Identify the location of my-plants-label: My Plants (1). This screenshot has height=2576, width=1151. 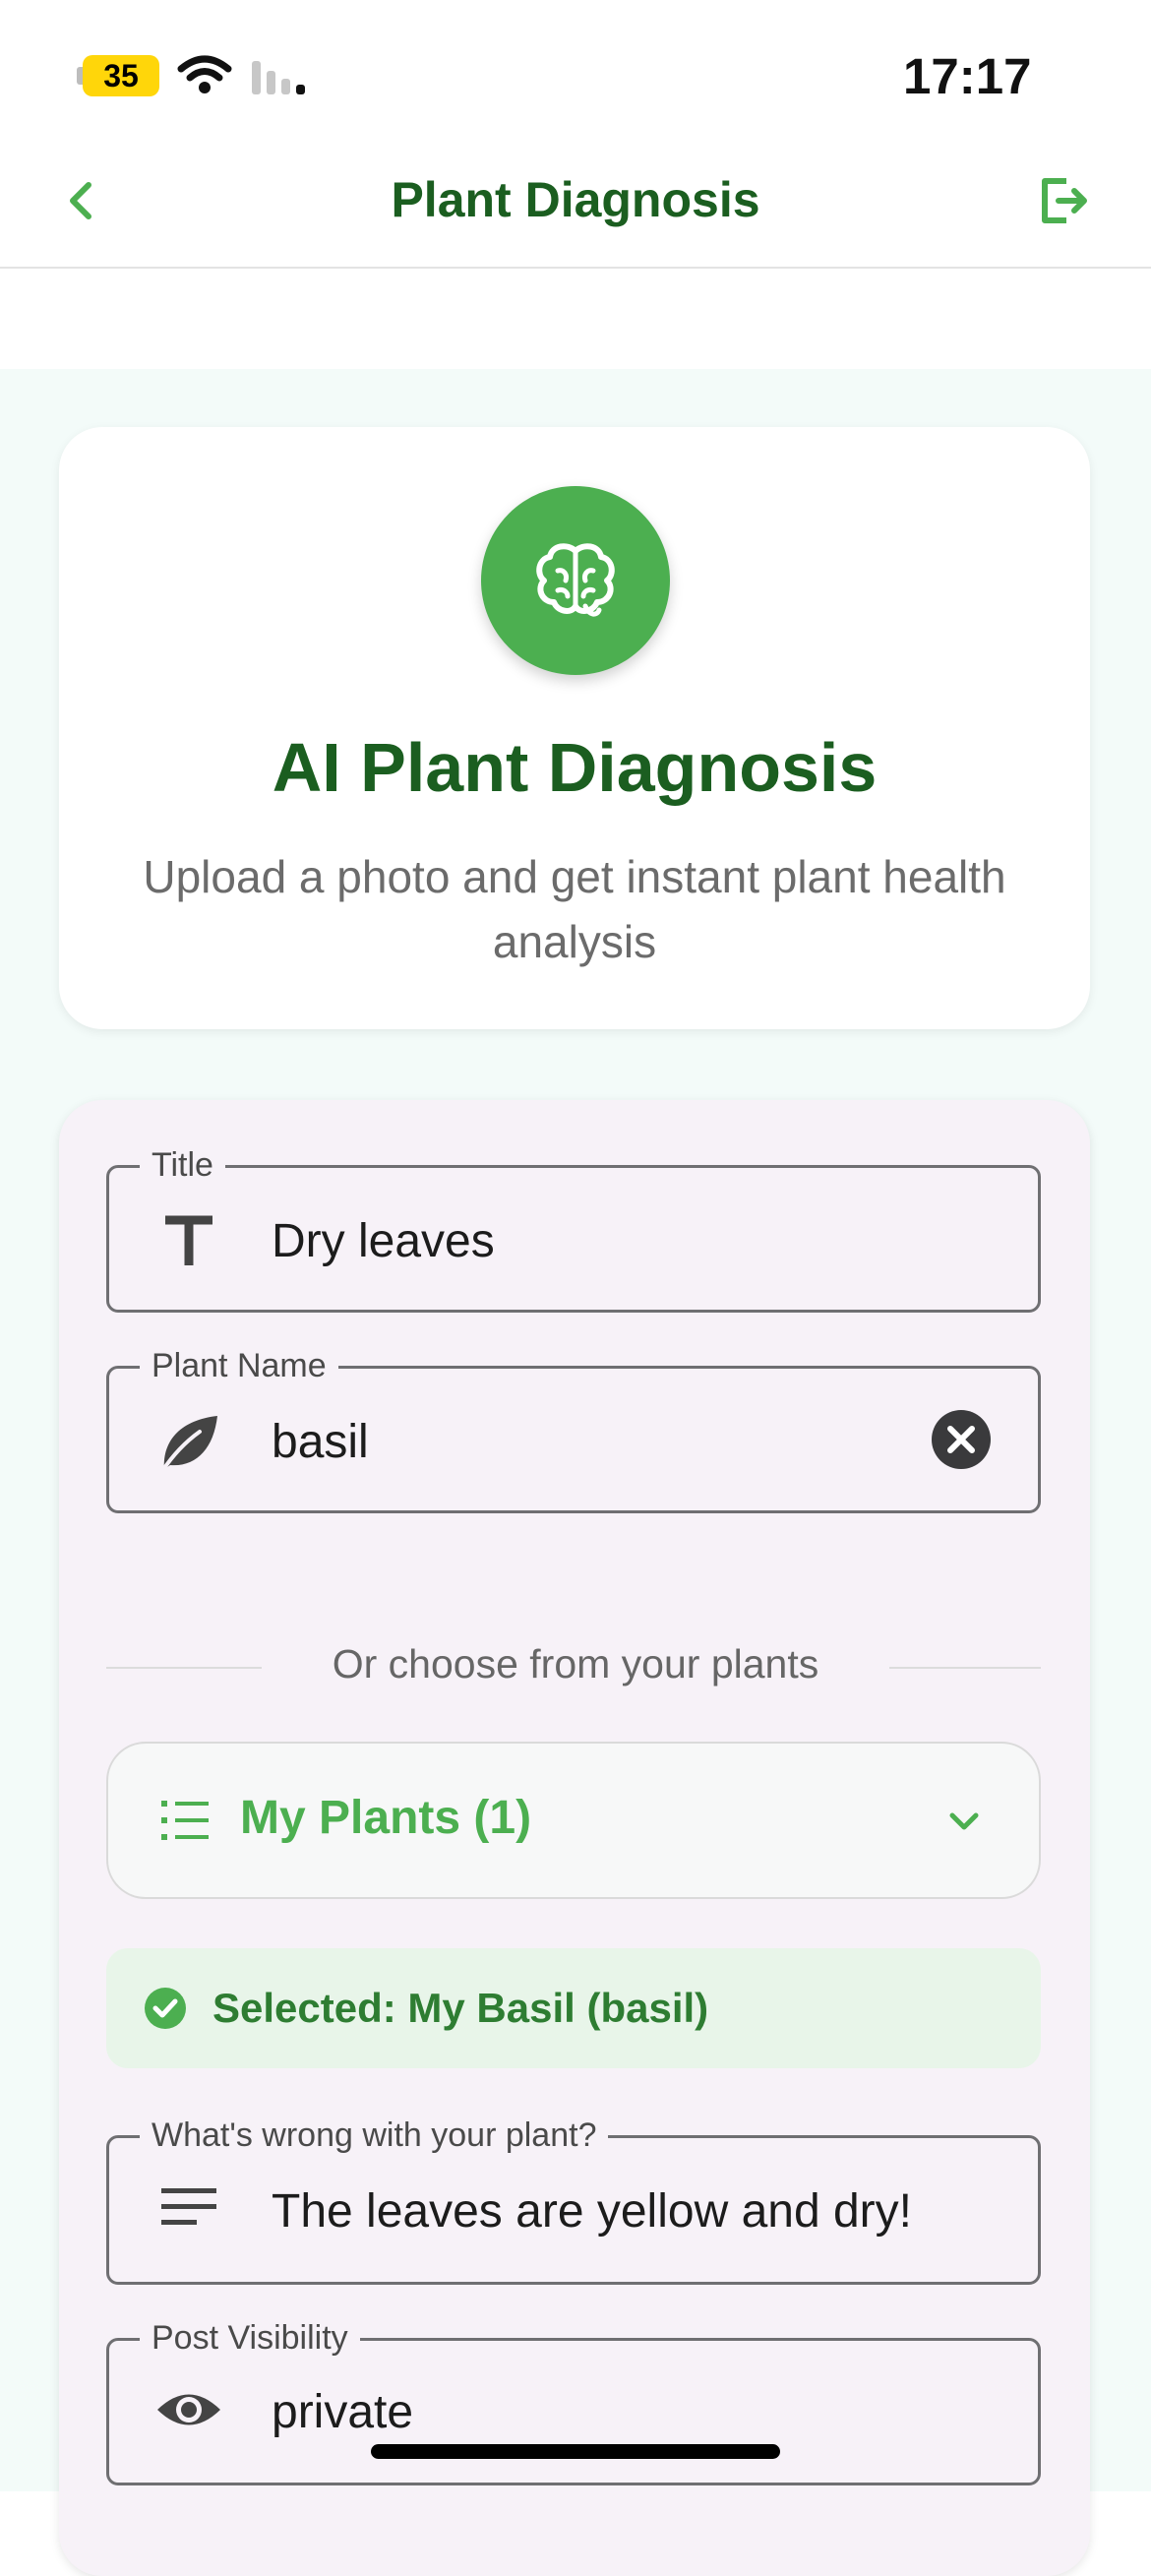
(386, 1818).